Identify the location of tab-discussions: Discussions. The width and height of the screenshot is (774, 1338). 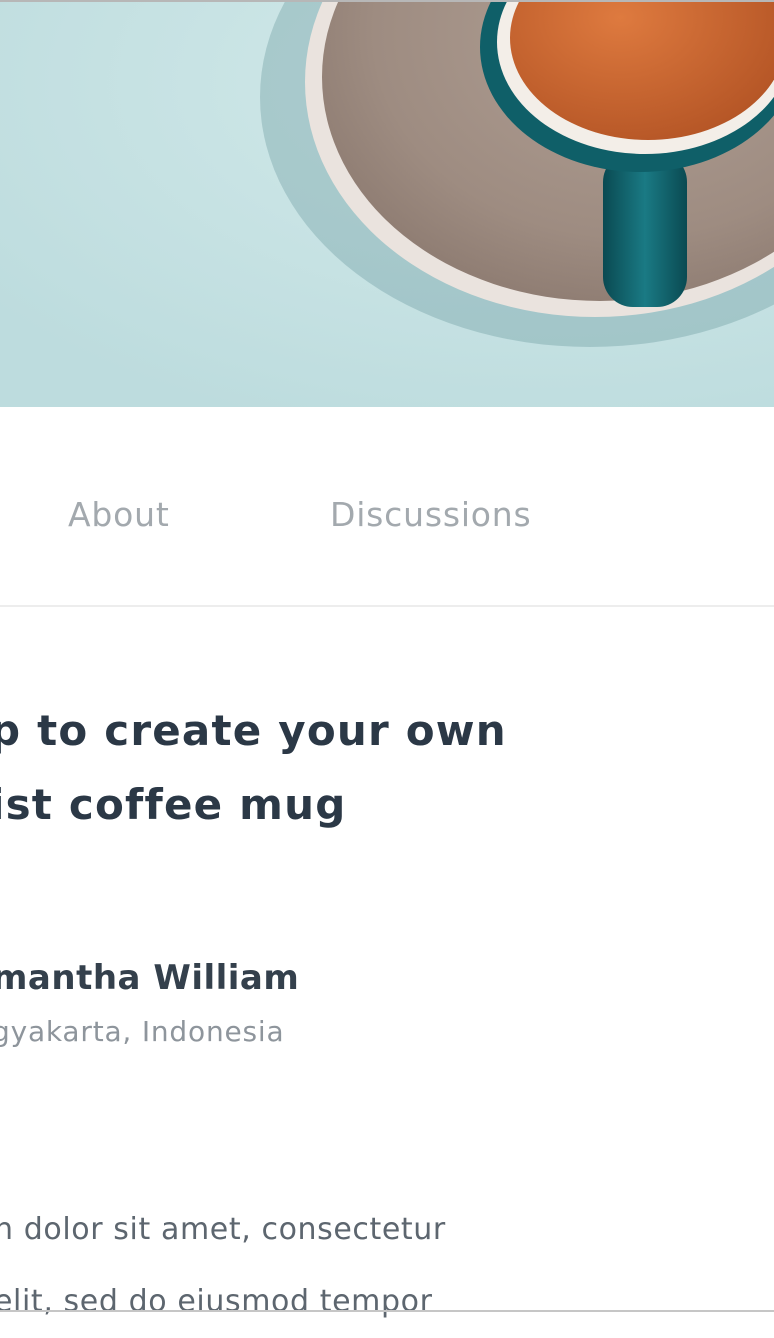
(430, 514).